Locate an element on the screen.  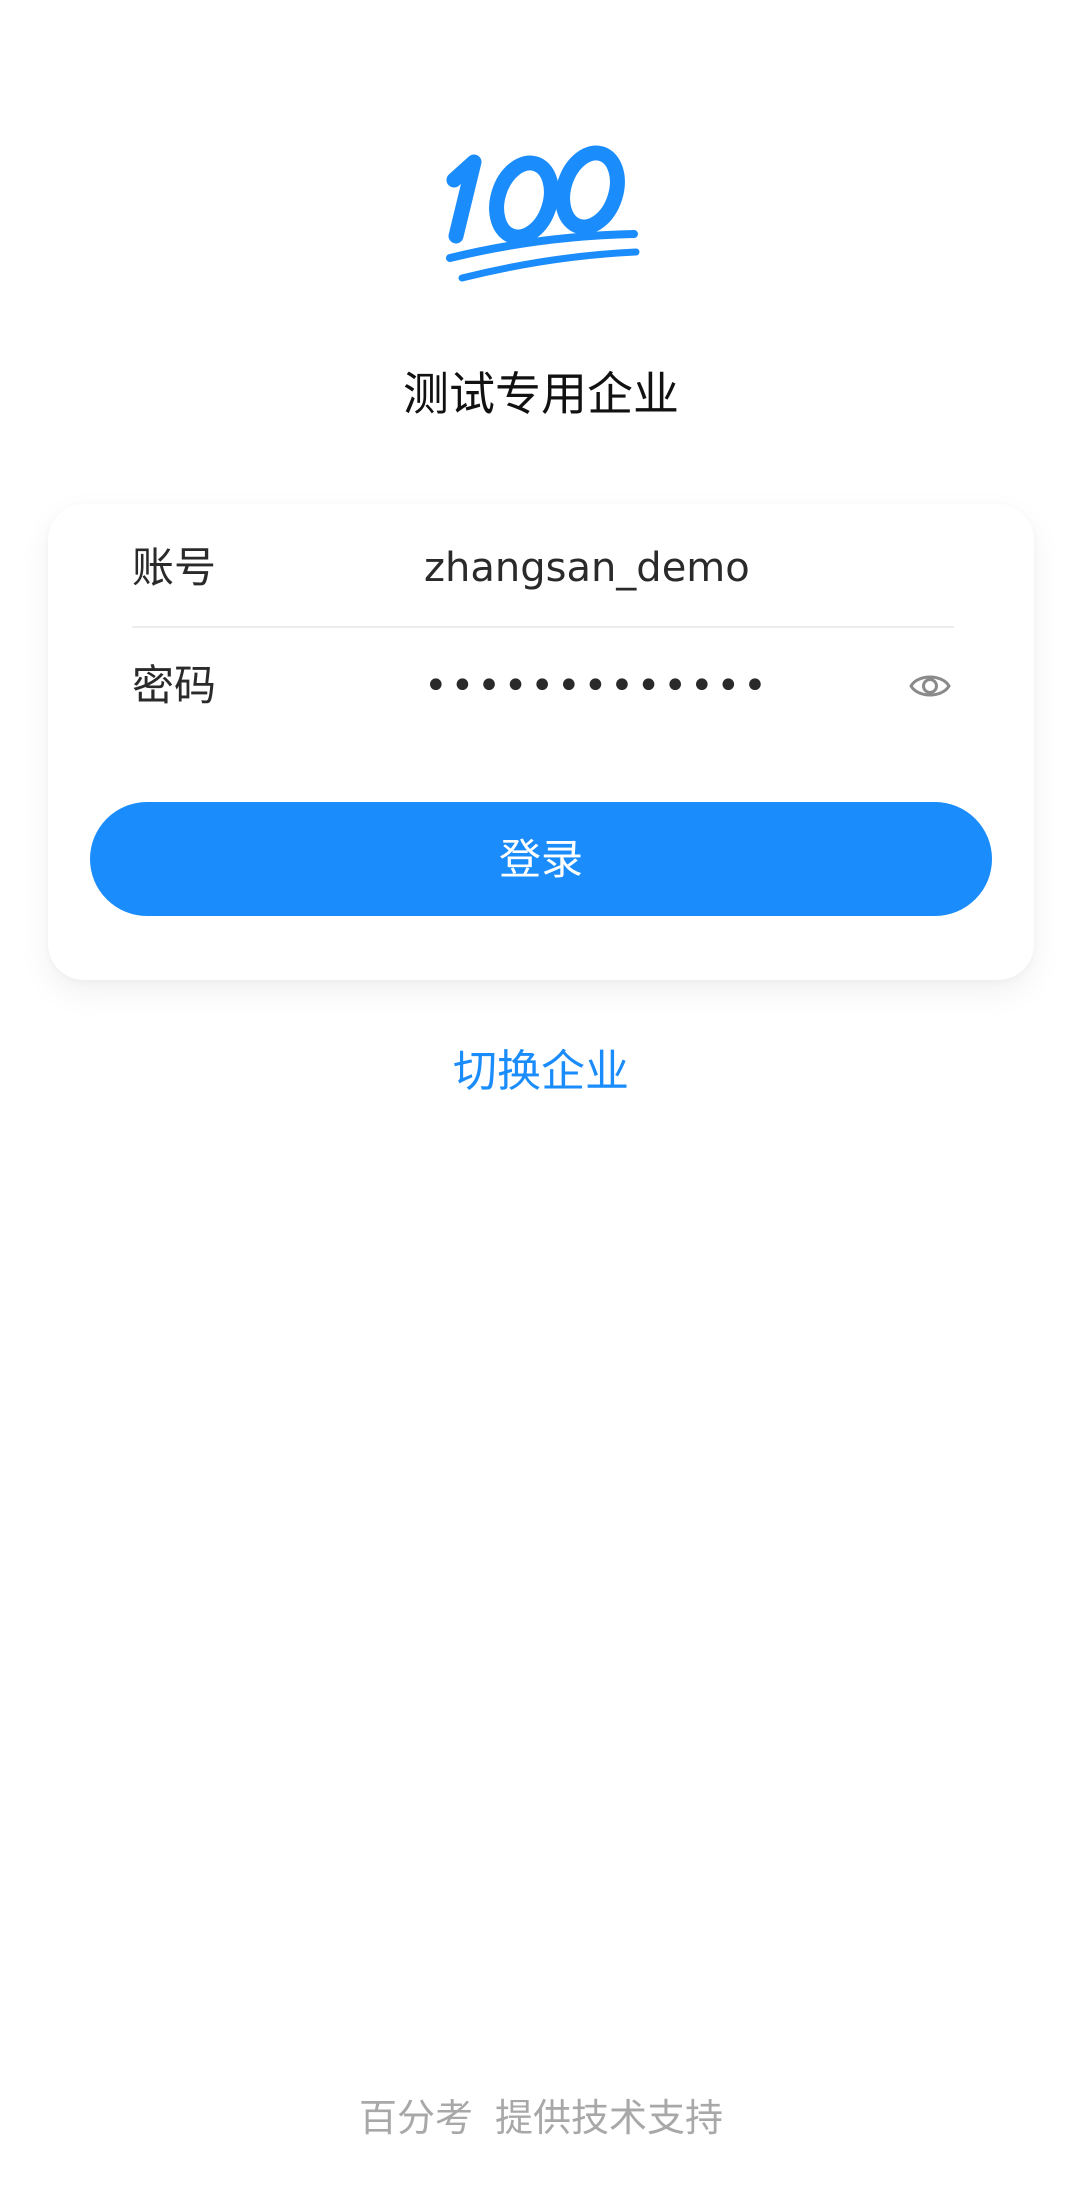
account-row: 账号 zhangsan_demo is located at coordinates (543, 569).